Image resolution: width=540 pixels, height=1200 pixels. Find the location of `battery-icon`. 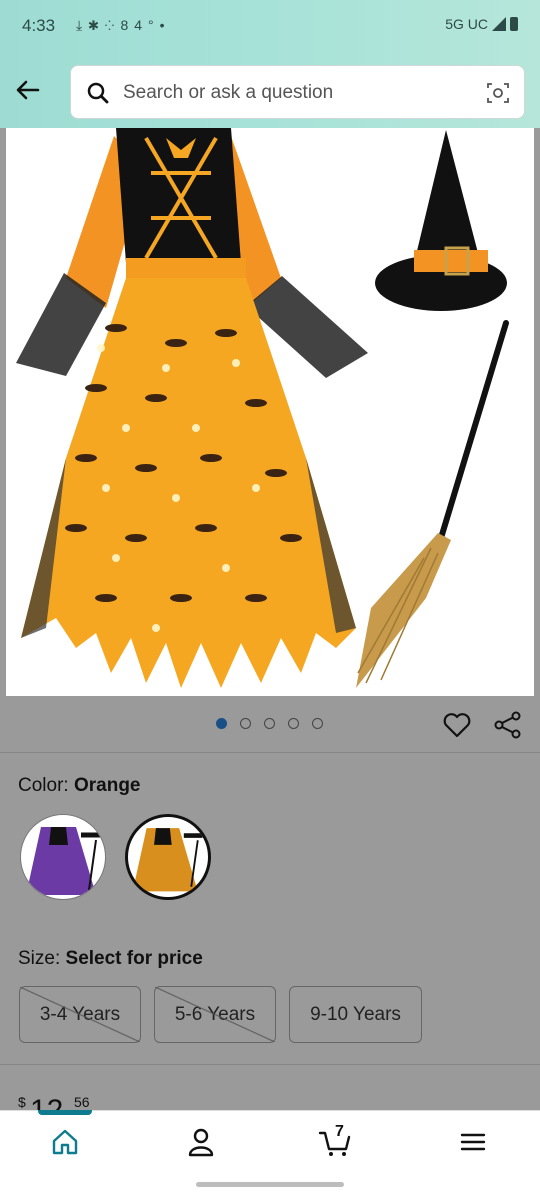

battery-icon is located at coordinates (514, 24).